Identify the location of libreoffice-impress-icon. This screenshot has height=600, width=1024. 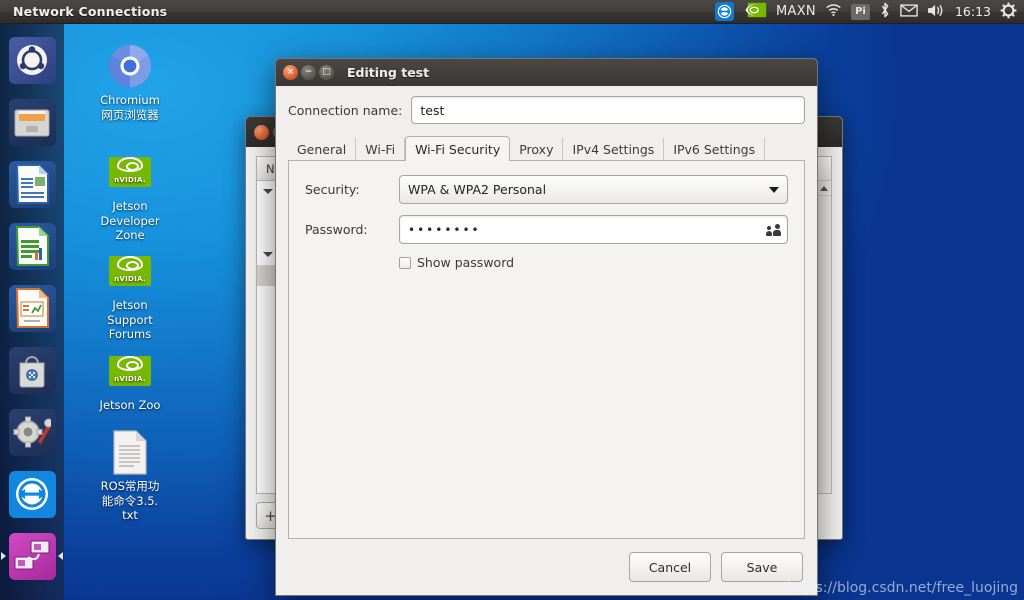
(32, 308).